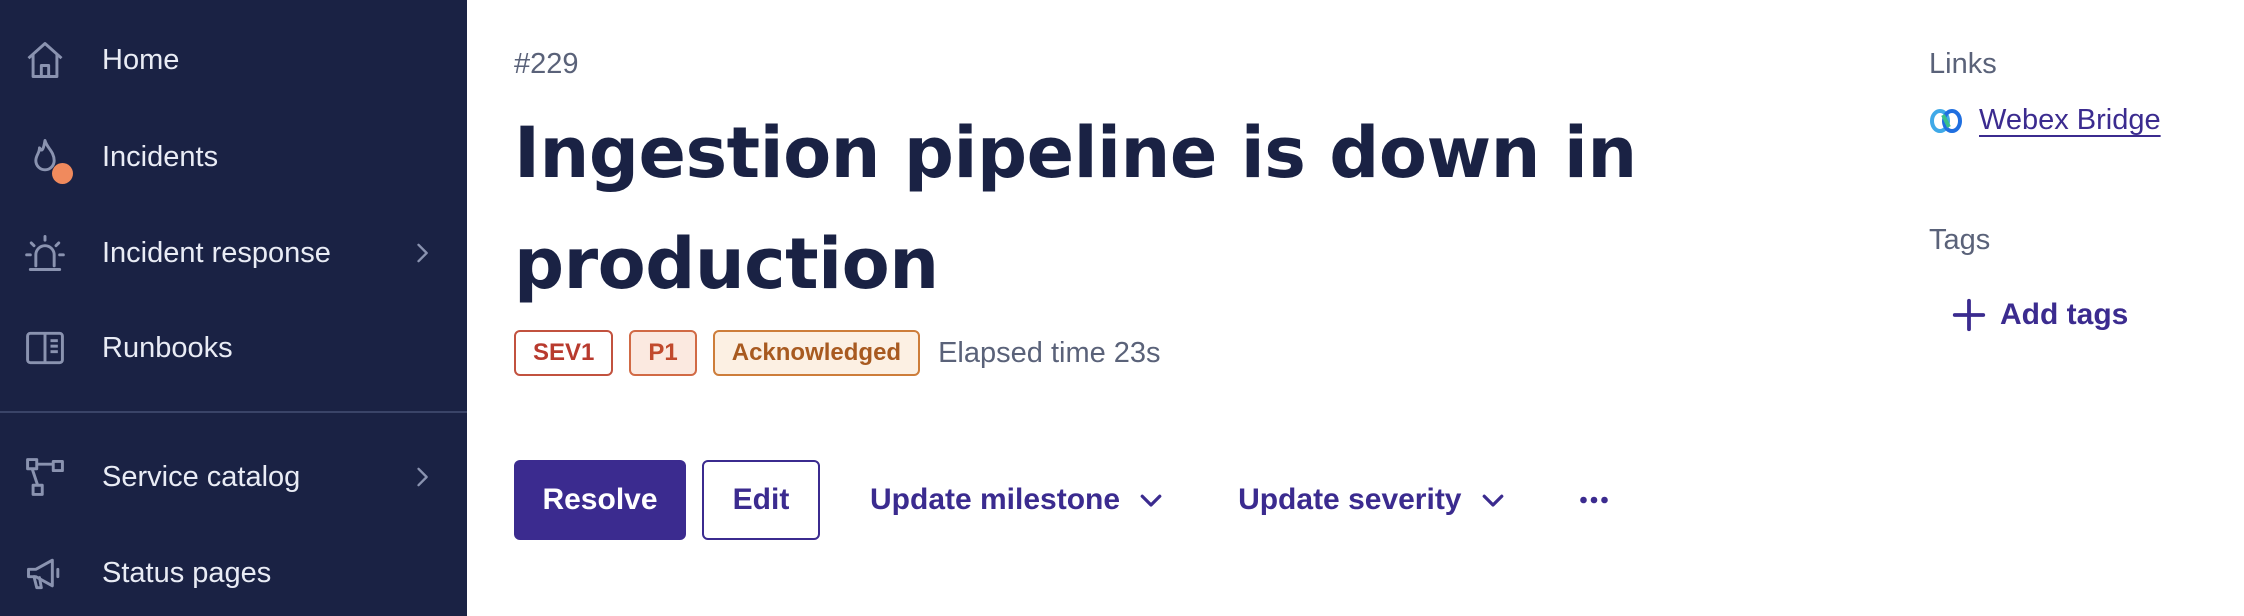  I want to click on book-icon, so click(45, 348).